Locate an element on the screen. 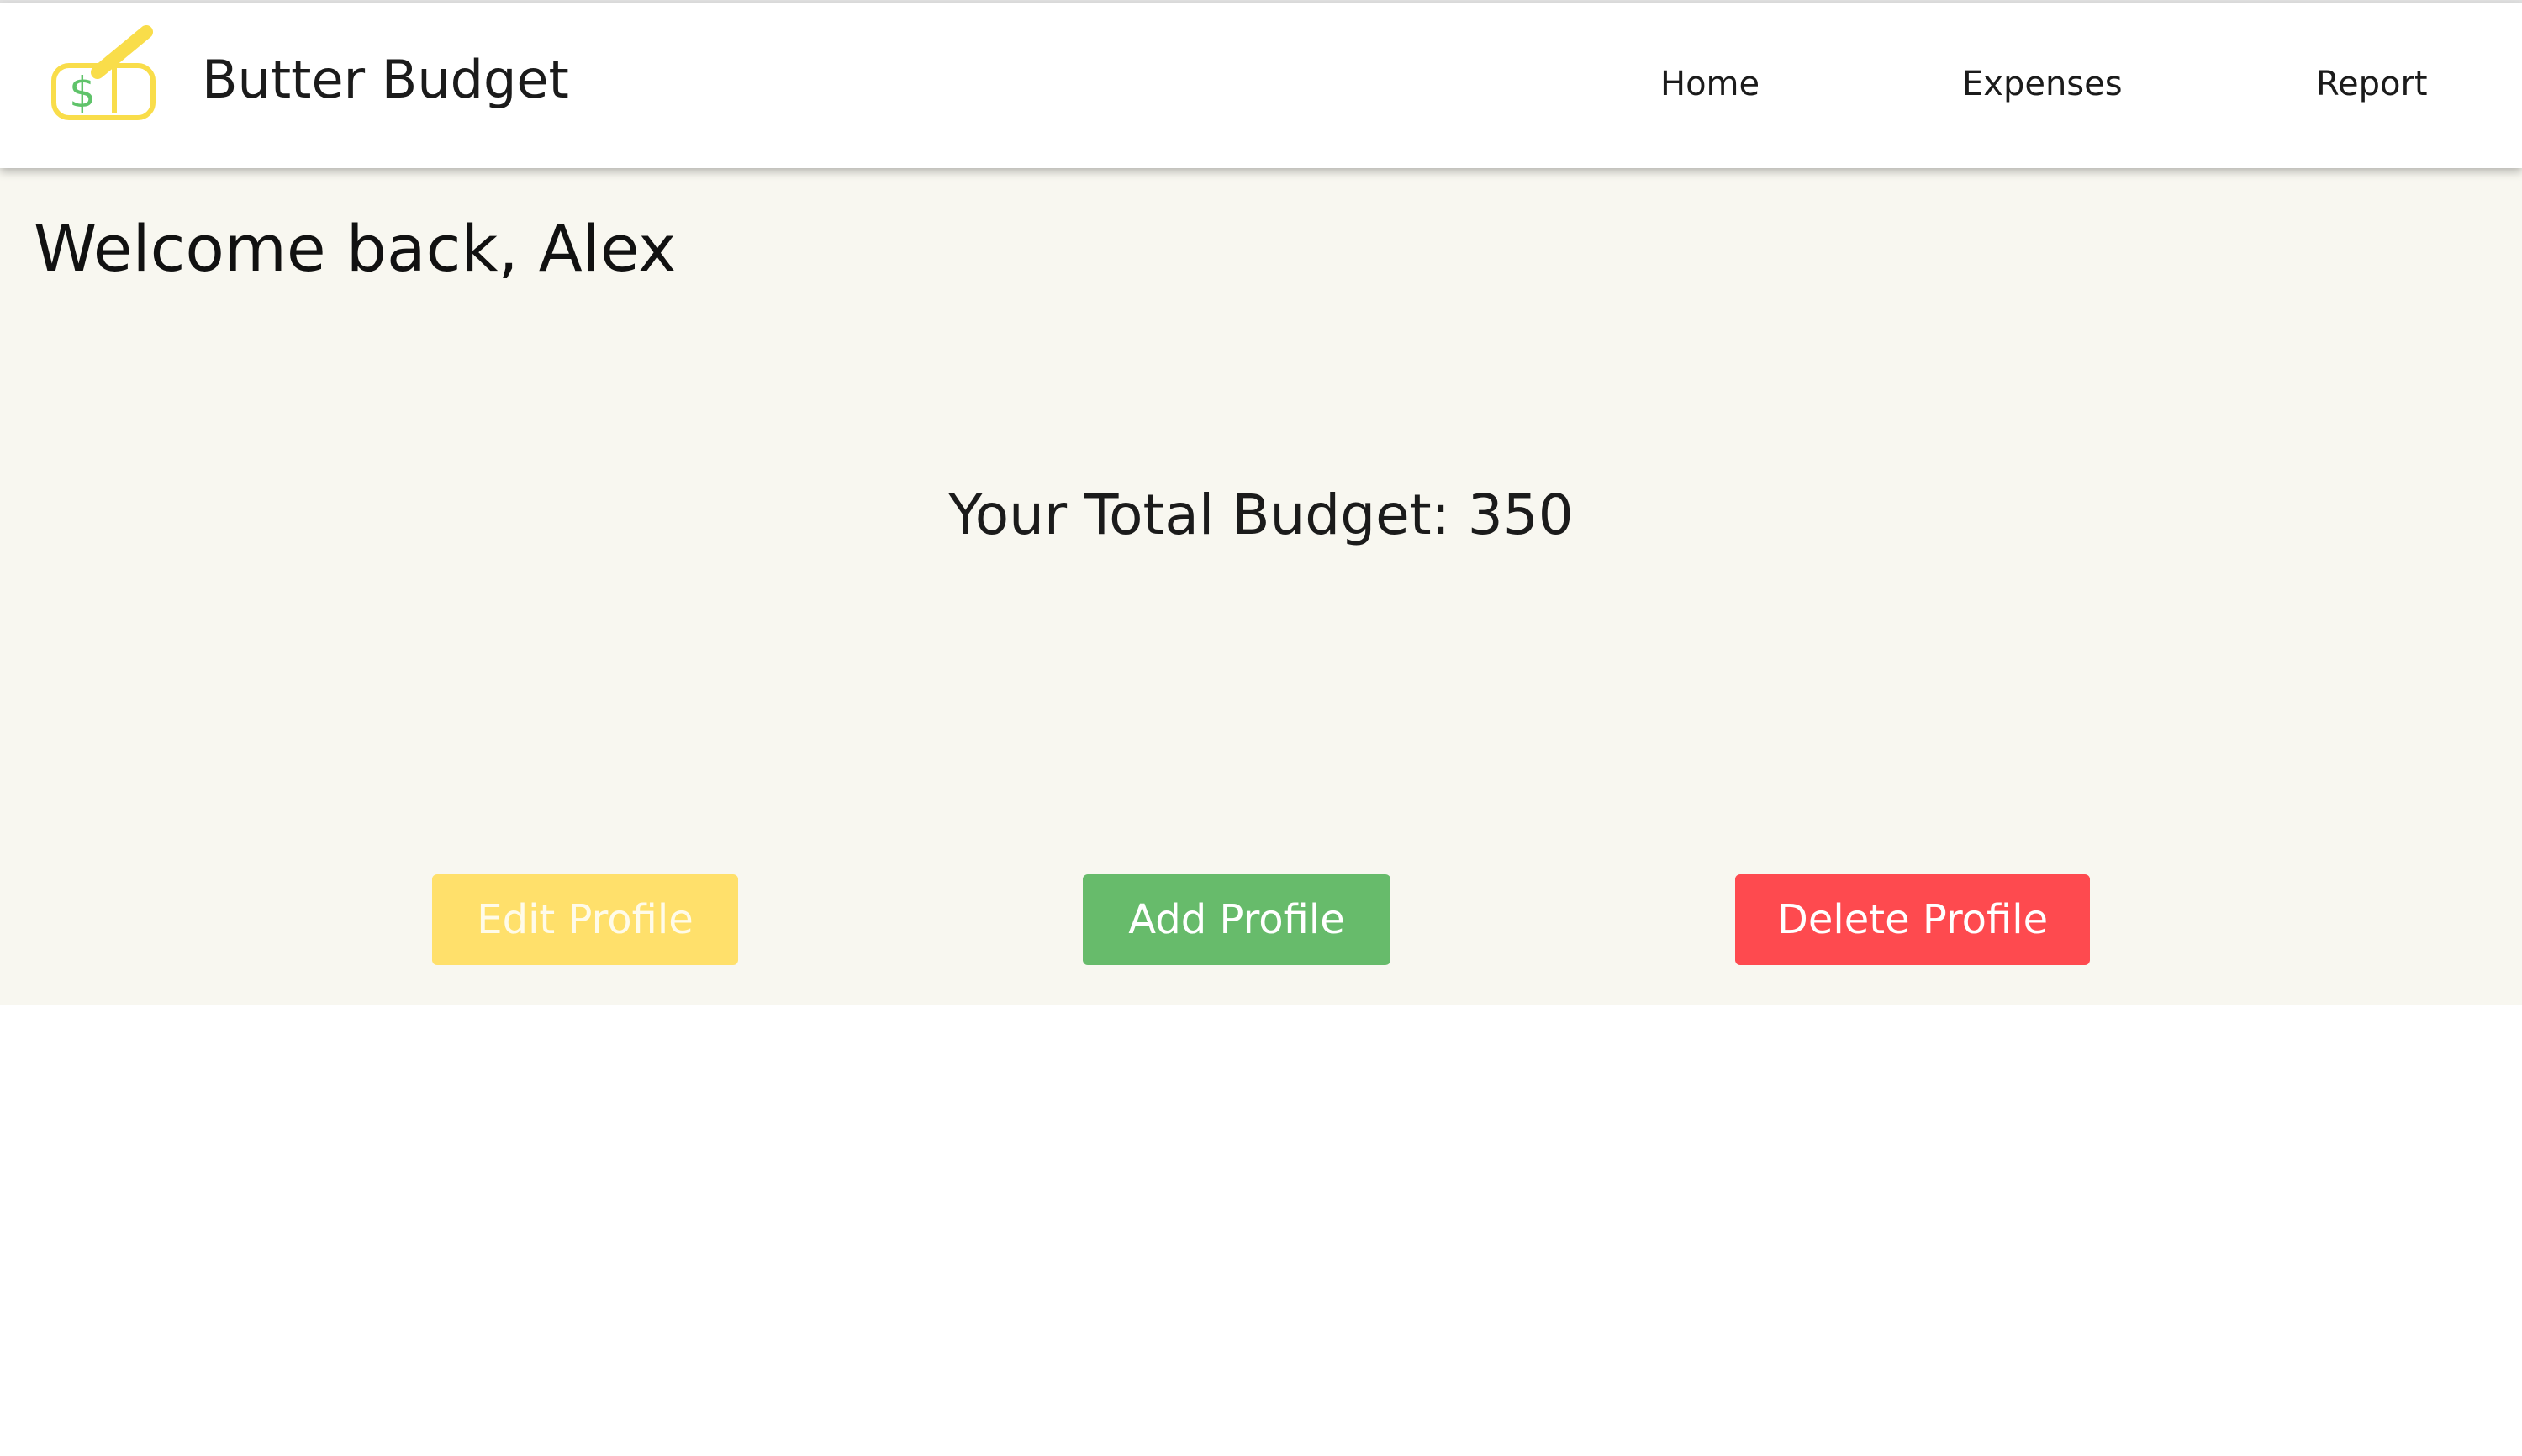 Image resolution: width=2522 pixels, height=1456 pixels. delete-profile-button: Delete Profile is located at coordinates (1913, 919).